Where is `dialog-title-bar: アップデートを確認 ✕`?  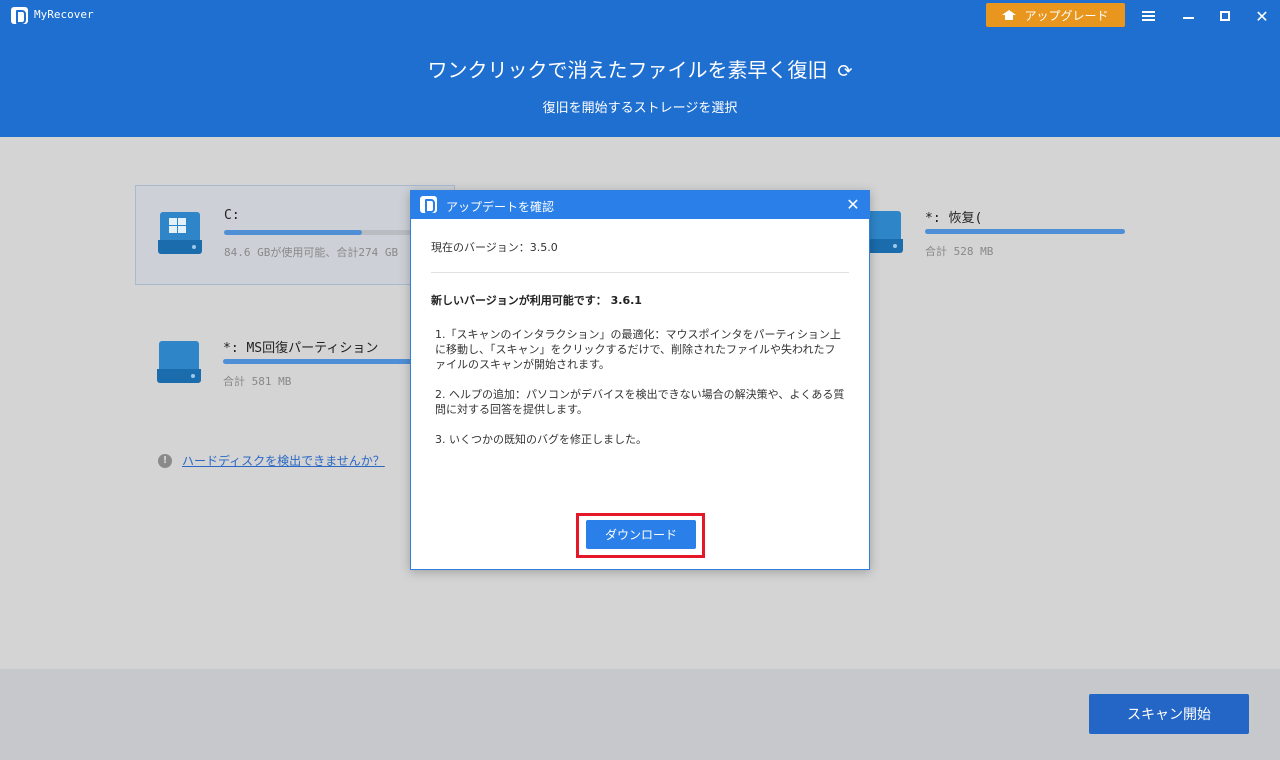
dialog-title-bar: アップデートを確認 ✕ is located at coordinates (640, 205).